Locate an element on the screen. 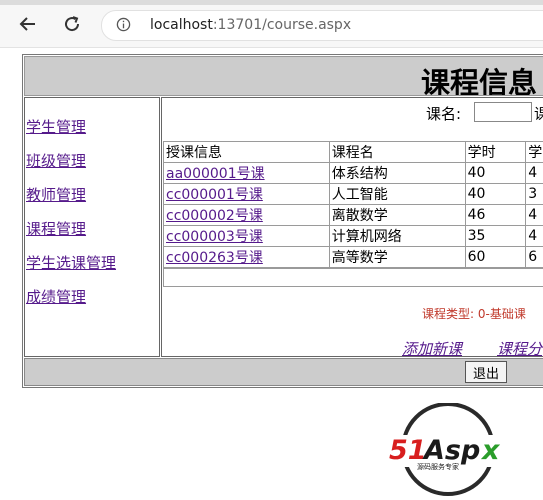 This screenshot has height=500, width=543. table-row: aa000001号课 体系结构 40 4 is located at coordinates (353, 173).